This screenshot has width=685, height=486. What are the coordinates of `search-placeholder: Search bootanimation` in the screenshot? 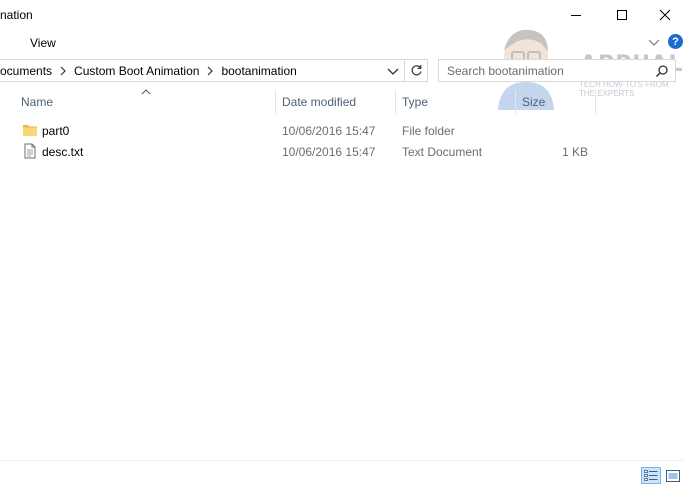 It's located at (505, 71).